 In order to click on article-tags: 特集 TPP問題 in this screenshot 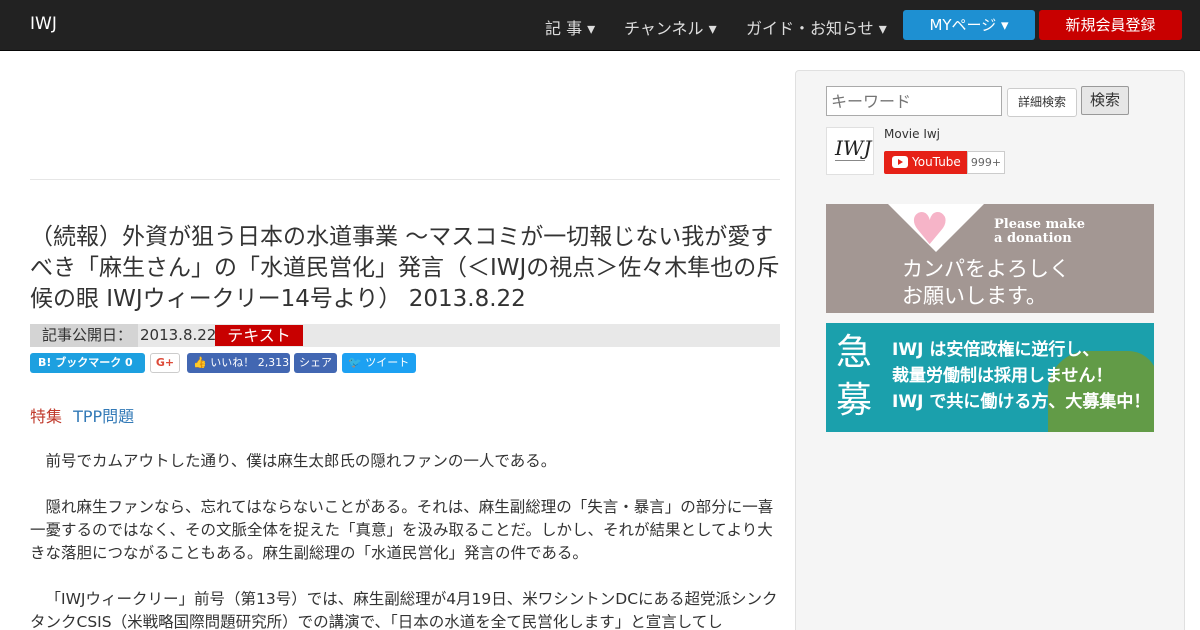, I will do `click(82, 415)`.